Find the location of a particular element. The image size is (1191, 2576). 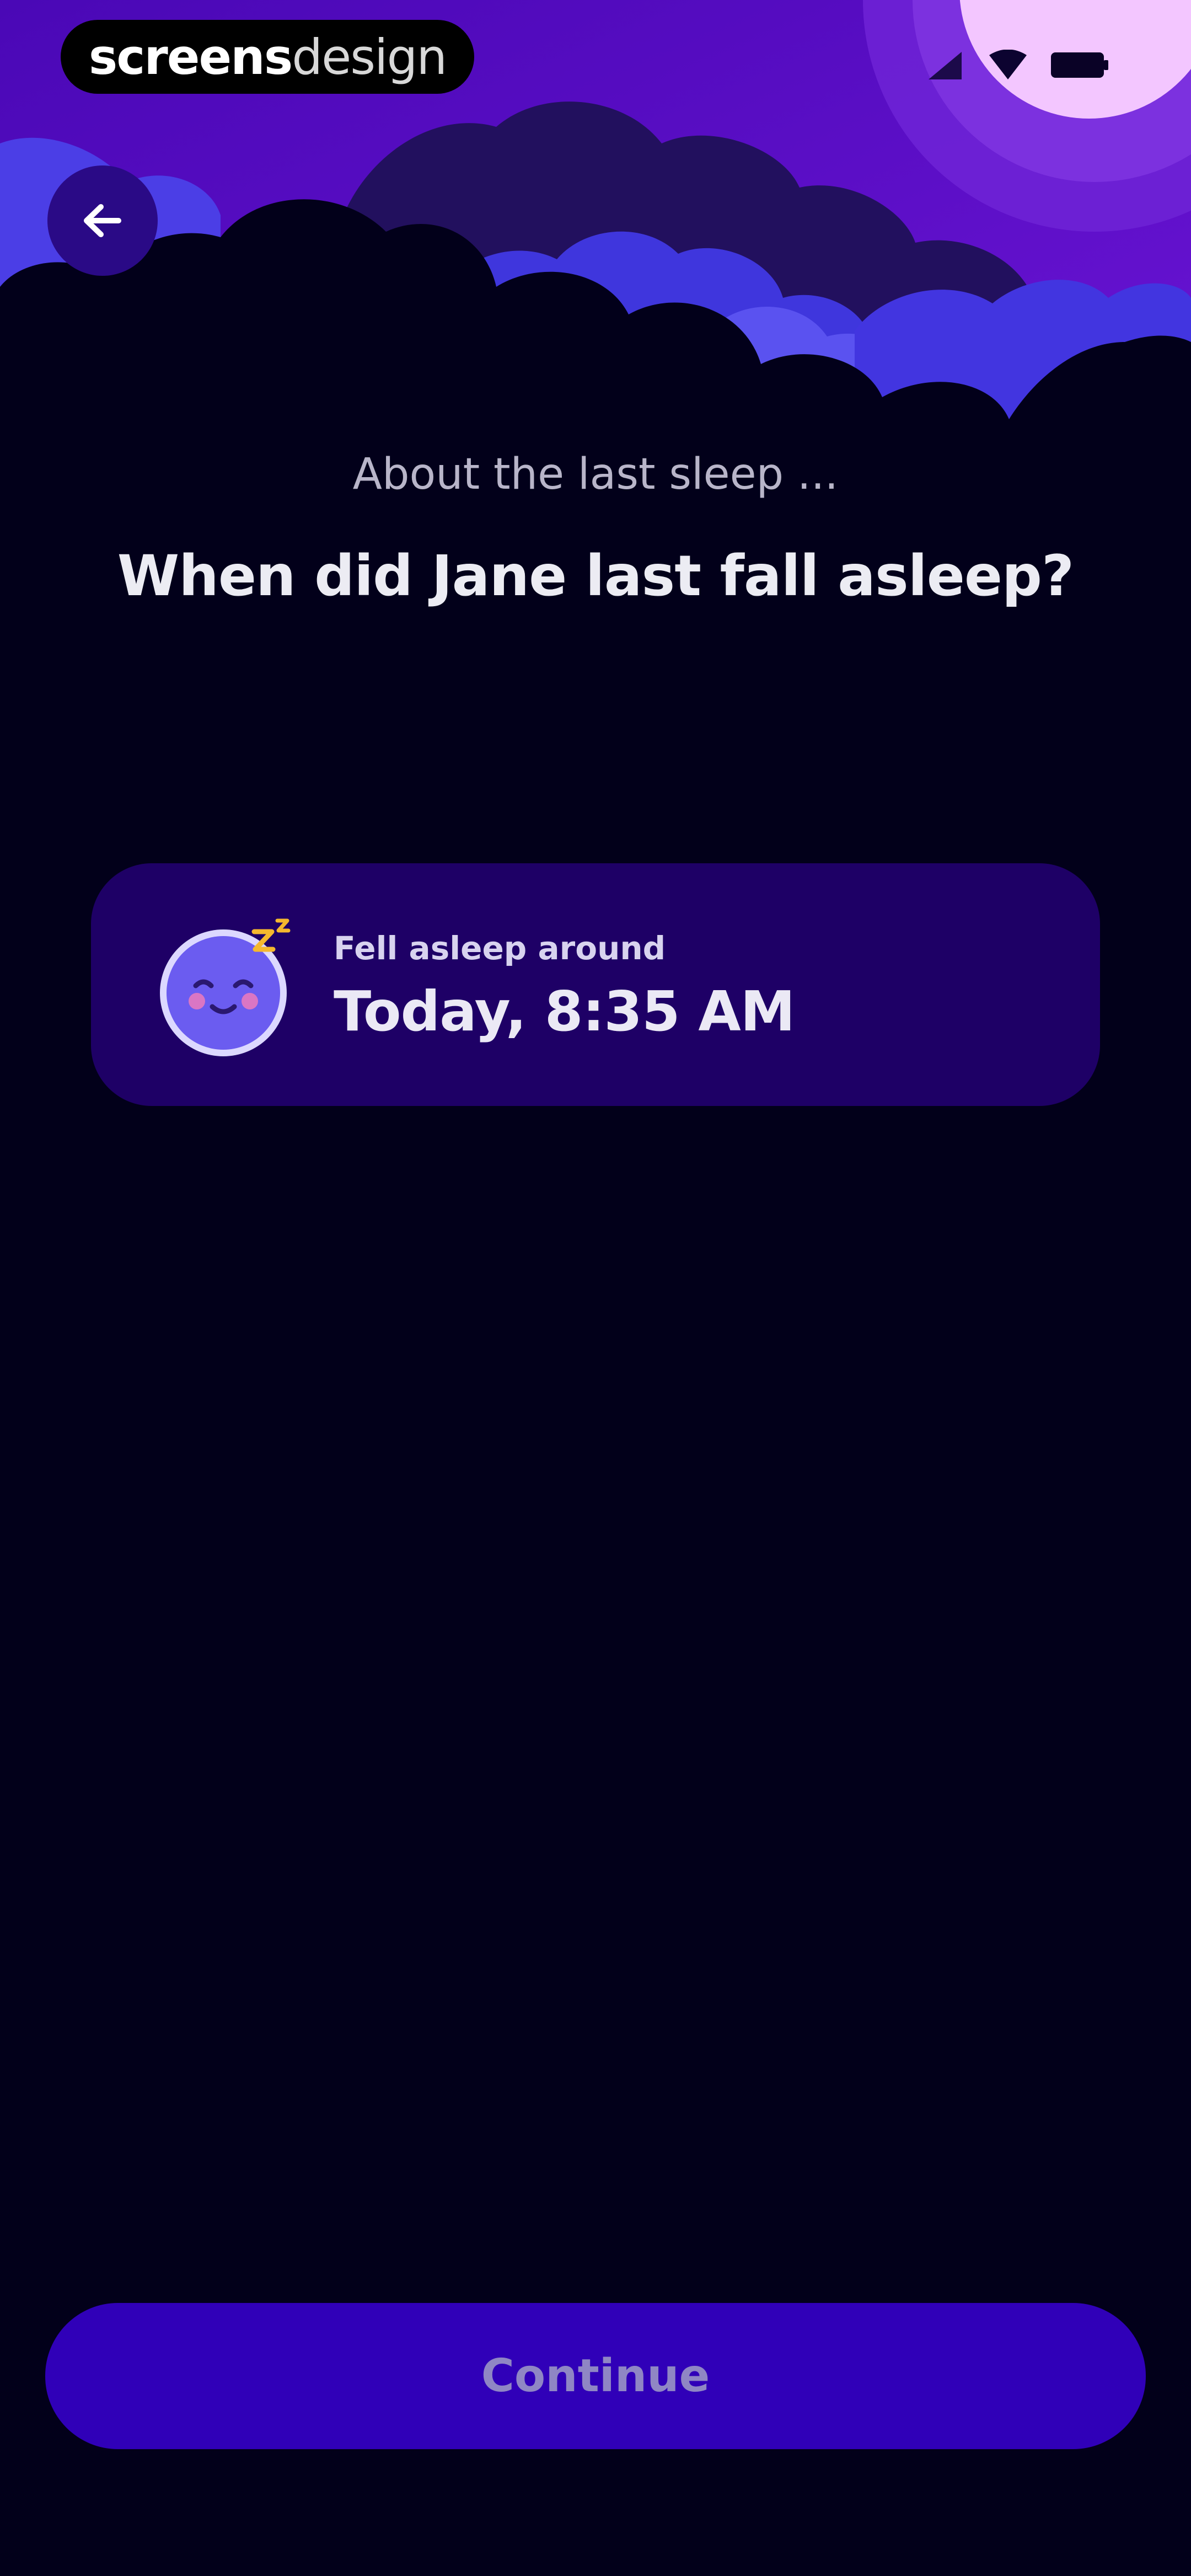

back-button is located at coordinates (103, 220).